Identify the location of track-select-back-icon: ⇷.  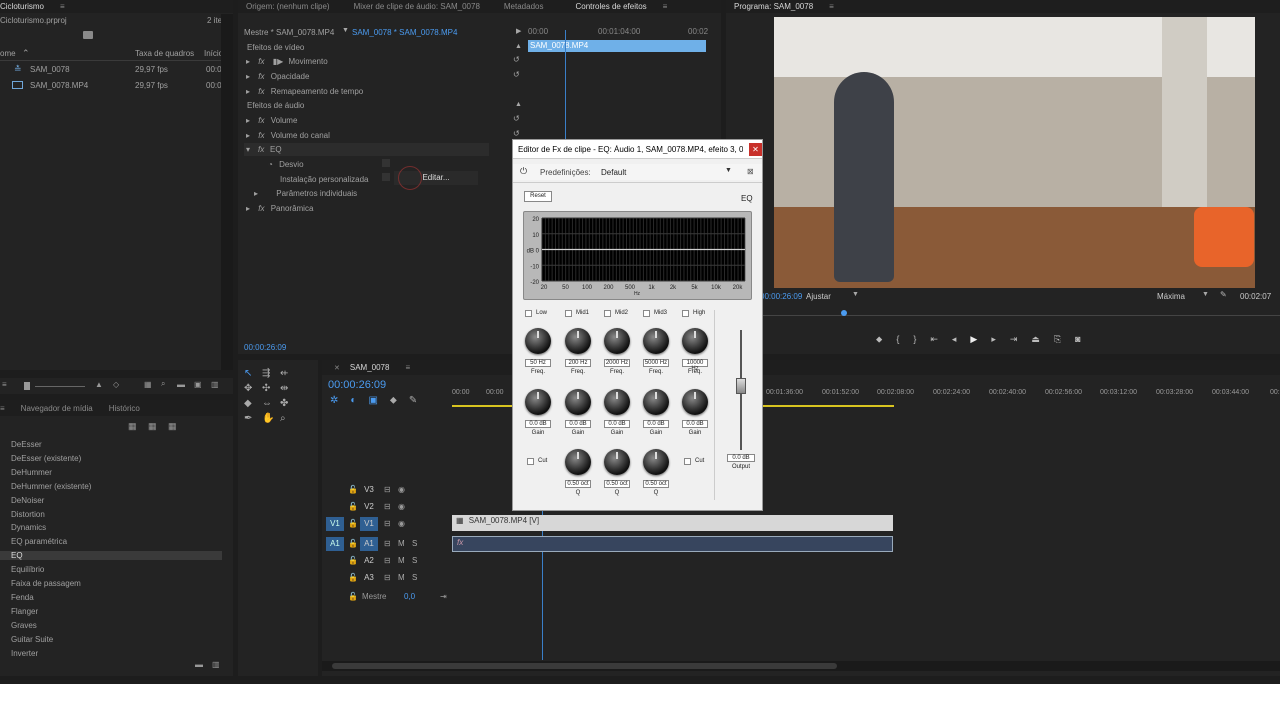
(289, 373).